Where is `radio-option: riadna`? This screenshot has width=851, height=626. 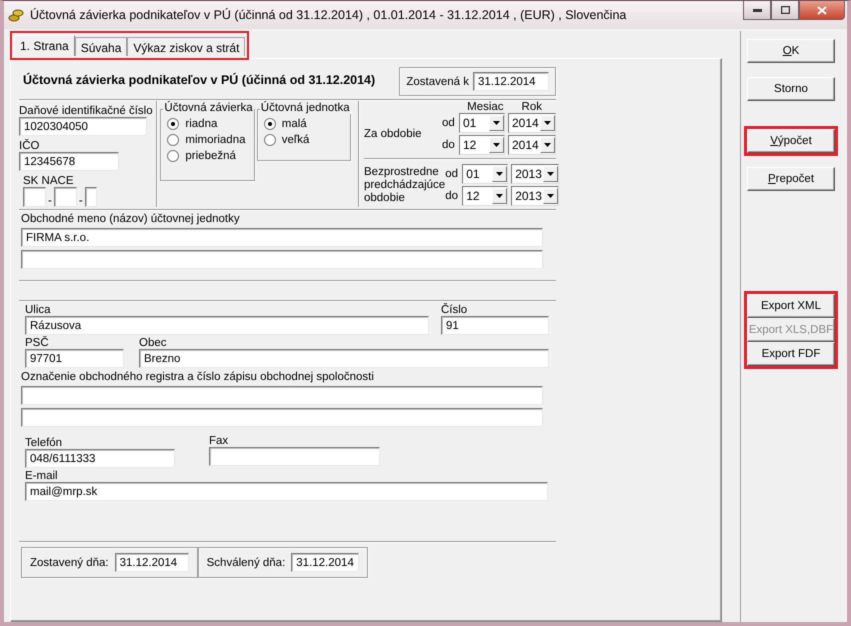 radio-option: riadna is located at coordinates (210, 124).